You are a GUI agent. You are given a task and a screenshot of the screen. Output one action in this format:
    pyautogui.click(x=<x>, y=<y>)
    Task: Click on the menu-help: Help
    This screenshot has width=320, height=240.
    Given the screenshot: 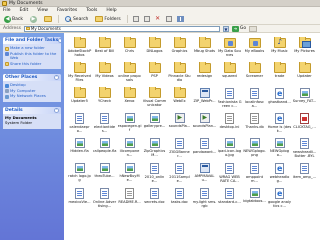 What is the action you would take?
    pyautogui.click(x=111, y=10)
    